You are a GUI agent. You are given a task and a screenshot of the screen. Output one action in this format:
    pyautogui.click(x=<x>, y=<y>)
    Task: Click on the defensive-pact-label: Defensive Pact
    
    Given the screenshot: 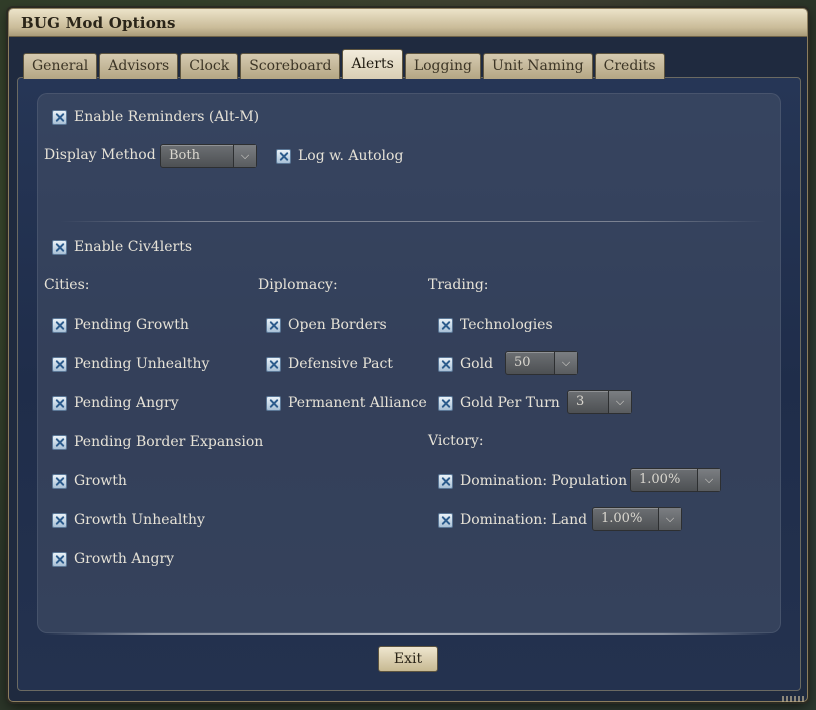 What is the action you would take?
    pyautogui.click(x=340, y=364)
    